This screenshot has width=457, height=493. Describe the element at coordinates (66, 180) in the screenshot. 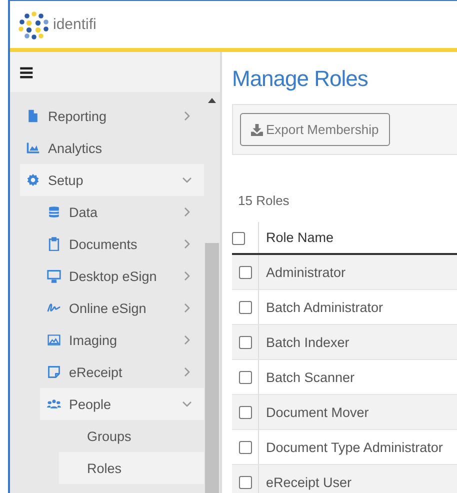

I see `menu-label: Setup` at that location.